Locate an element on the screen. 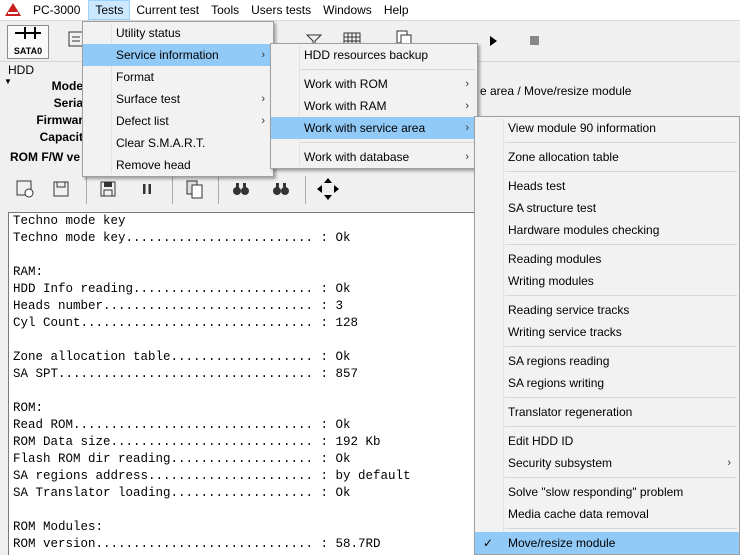  menu-item-work-with-rom: Work with ROM › is located at coordinates (374, 84).